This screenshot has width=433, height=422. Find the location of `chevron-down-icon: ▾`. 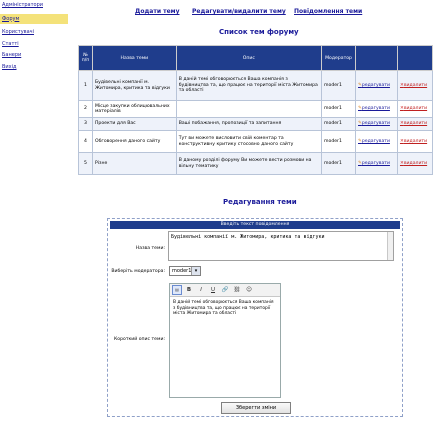

chevron-down-icon: ▾ is located at coordinates (195, 271).